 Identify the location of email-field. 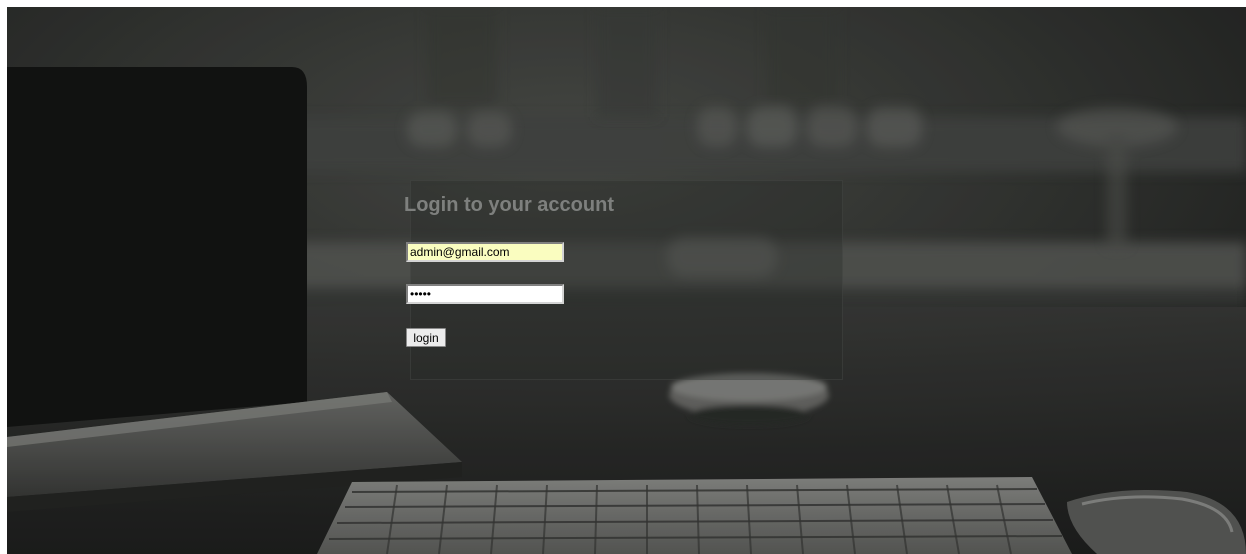
(485, 252).